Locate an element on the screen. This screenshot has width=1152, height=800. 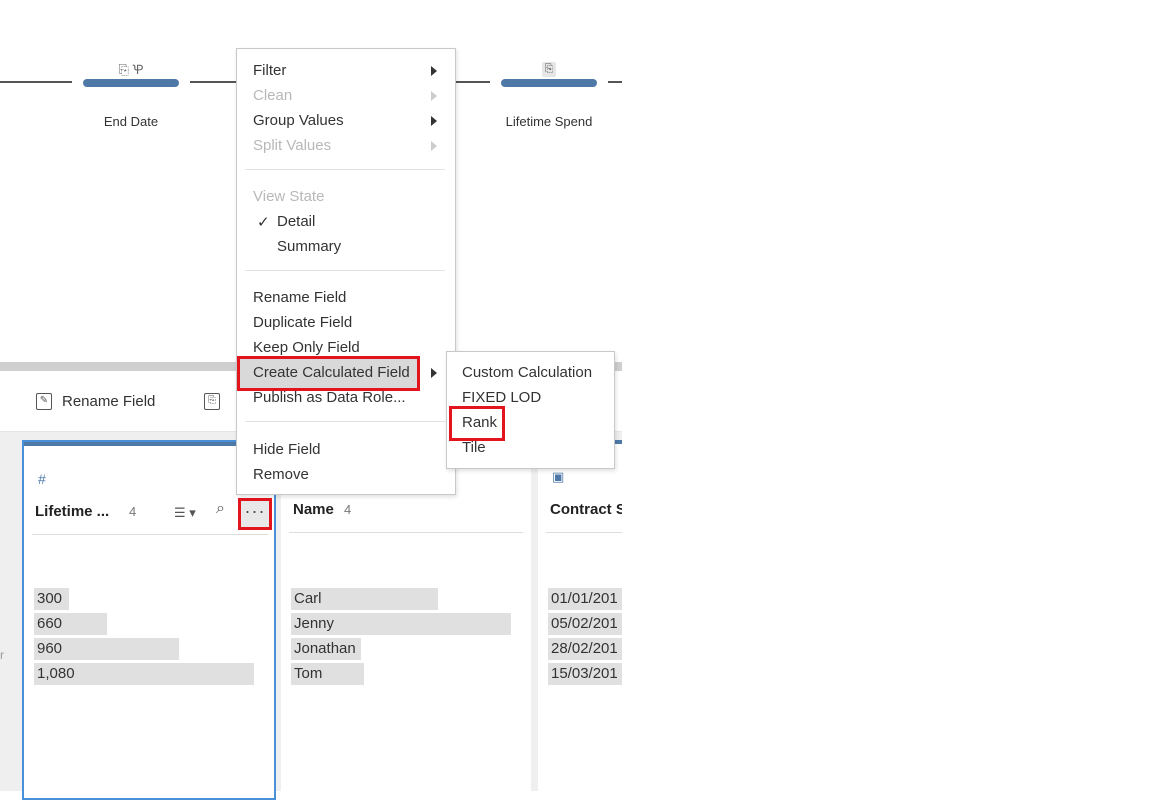
submenu-item-custom-calculation: Custom Calculation is located at coordinates (527, 372).